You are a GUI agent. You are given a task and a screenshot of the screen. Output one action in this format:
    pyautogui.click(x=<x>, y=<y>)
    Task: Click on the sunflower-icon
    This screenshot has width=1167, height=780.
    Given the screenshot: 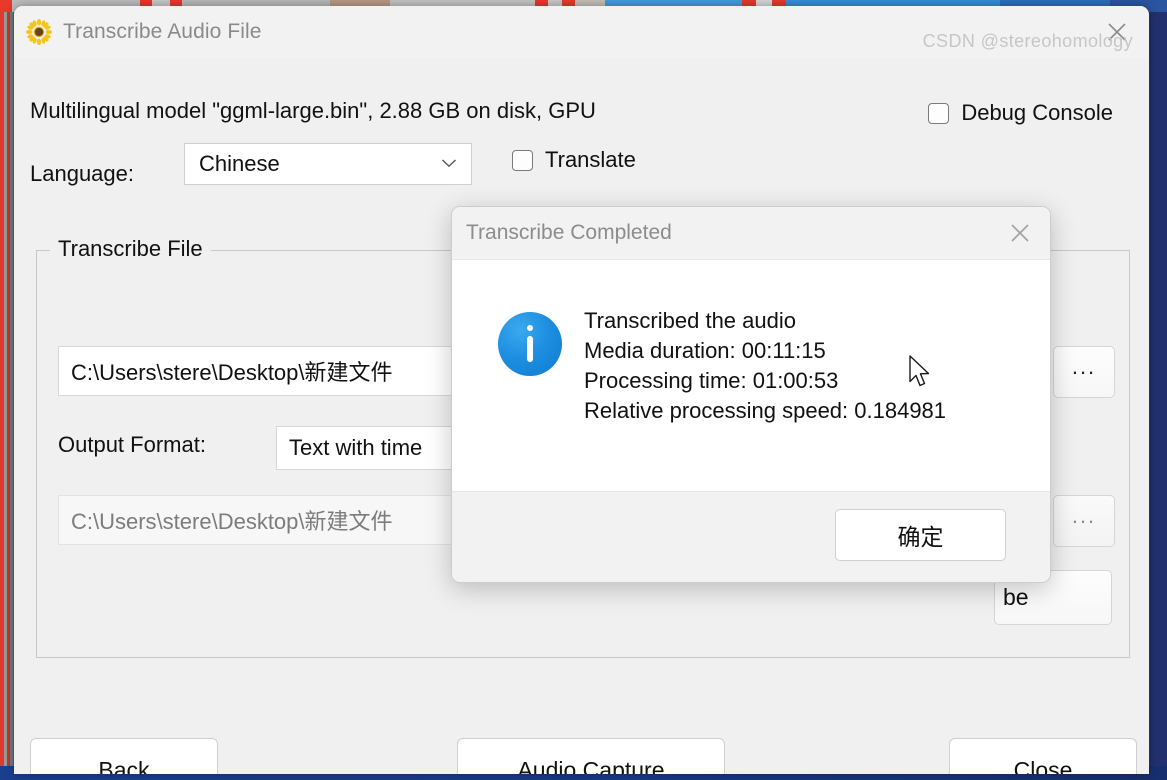 What is the action you would take?
    pyautogui.click(x=39, y=32)
    